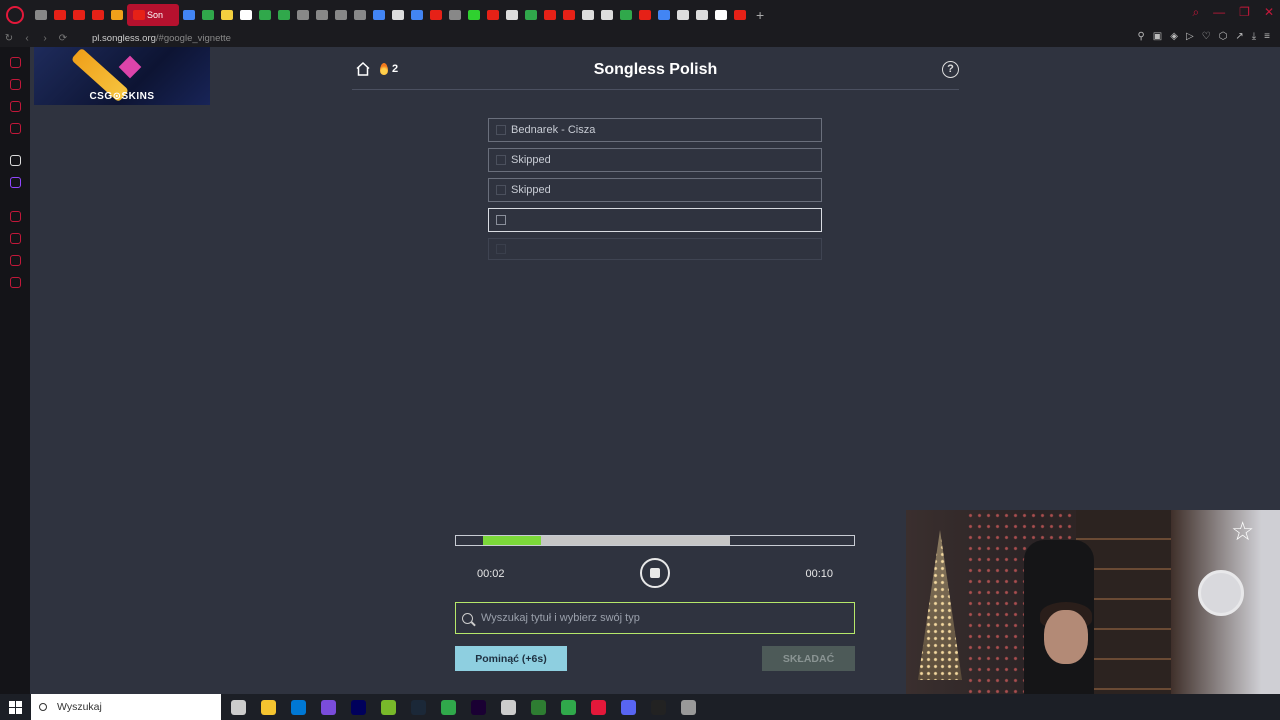  What do you see at coordinates (15, 182) in the screenshot?
I see `sidebar-twitch-icon` at bounding box center [15, 182].